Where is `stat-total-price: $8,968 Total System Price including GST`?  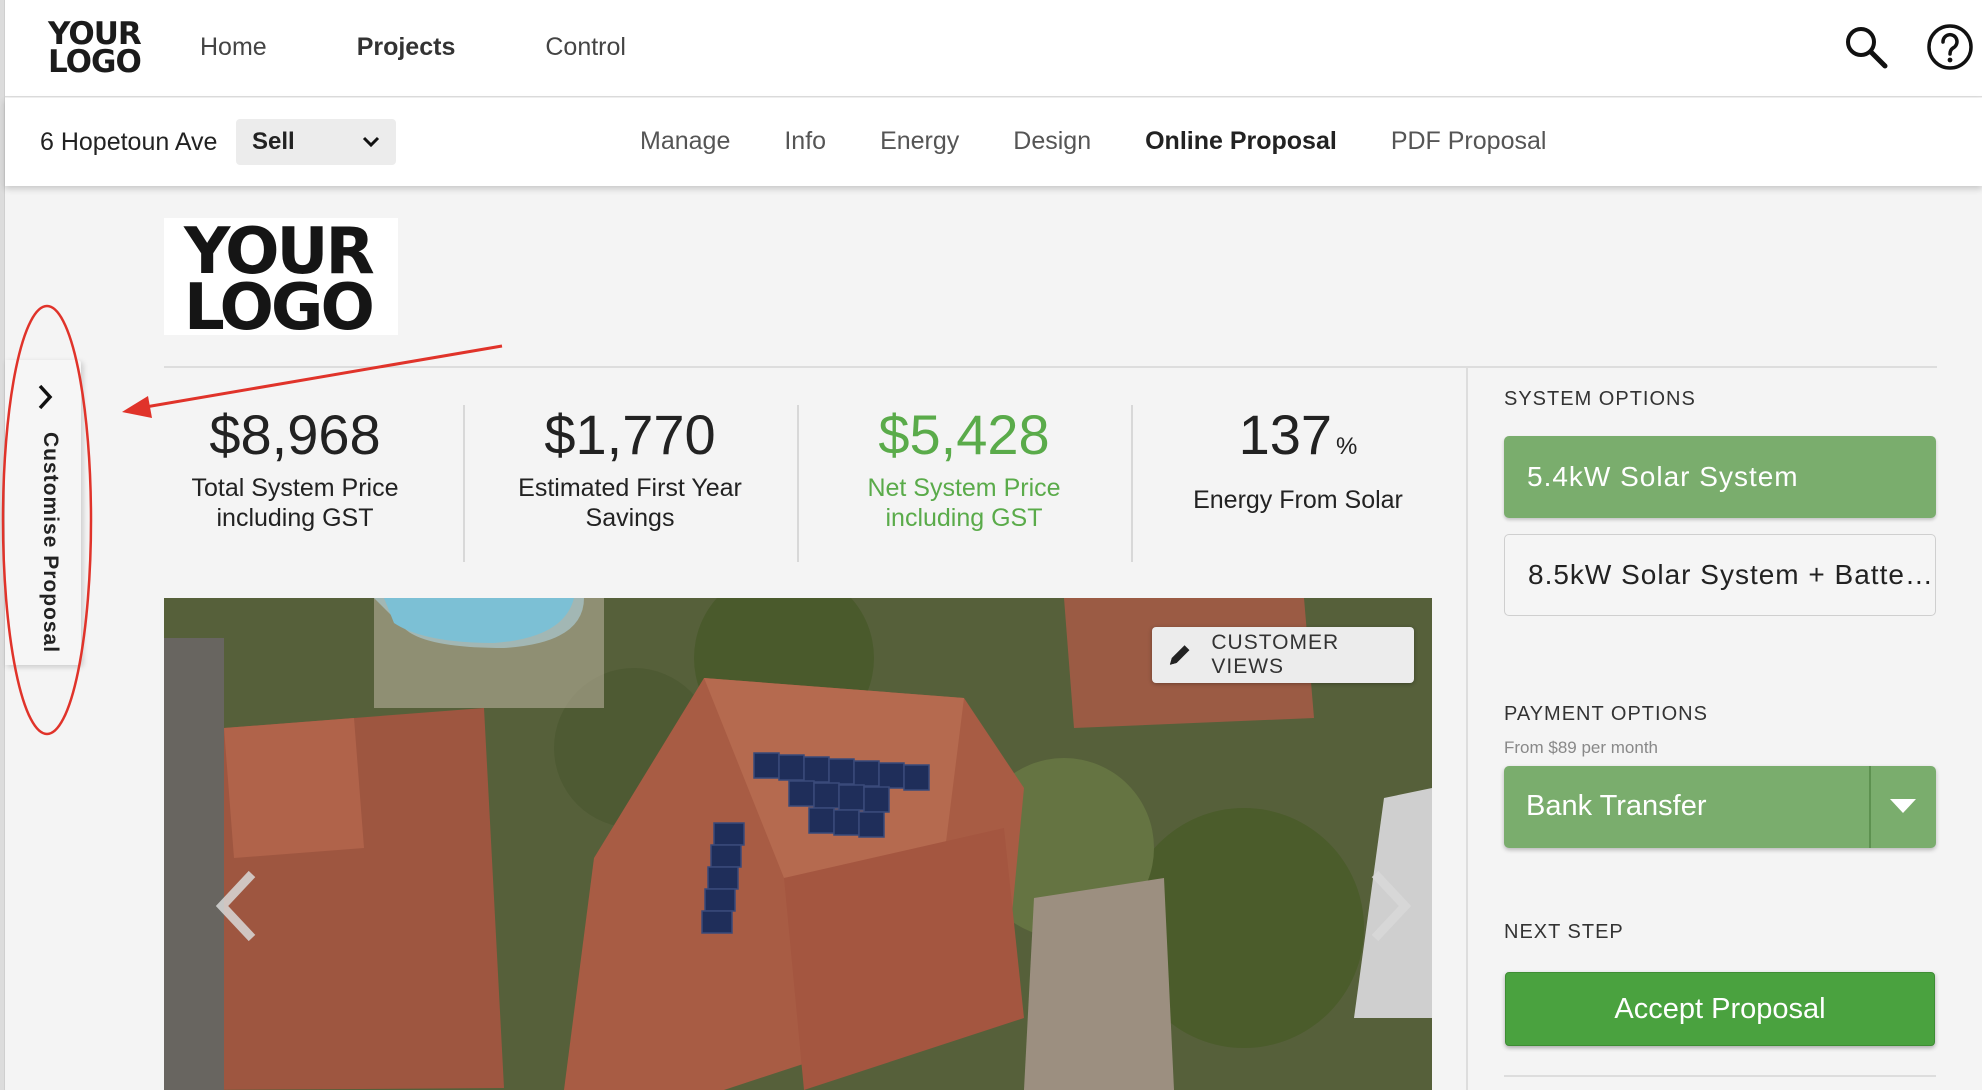
stat-total-price: $8,968 Total System Price including GST is located at coordinates (295, 485).